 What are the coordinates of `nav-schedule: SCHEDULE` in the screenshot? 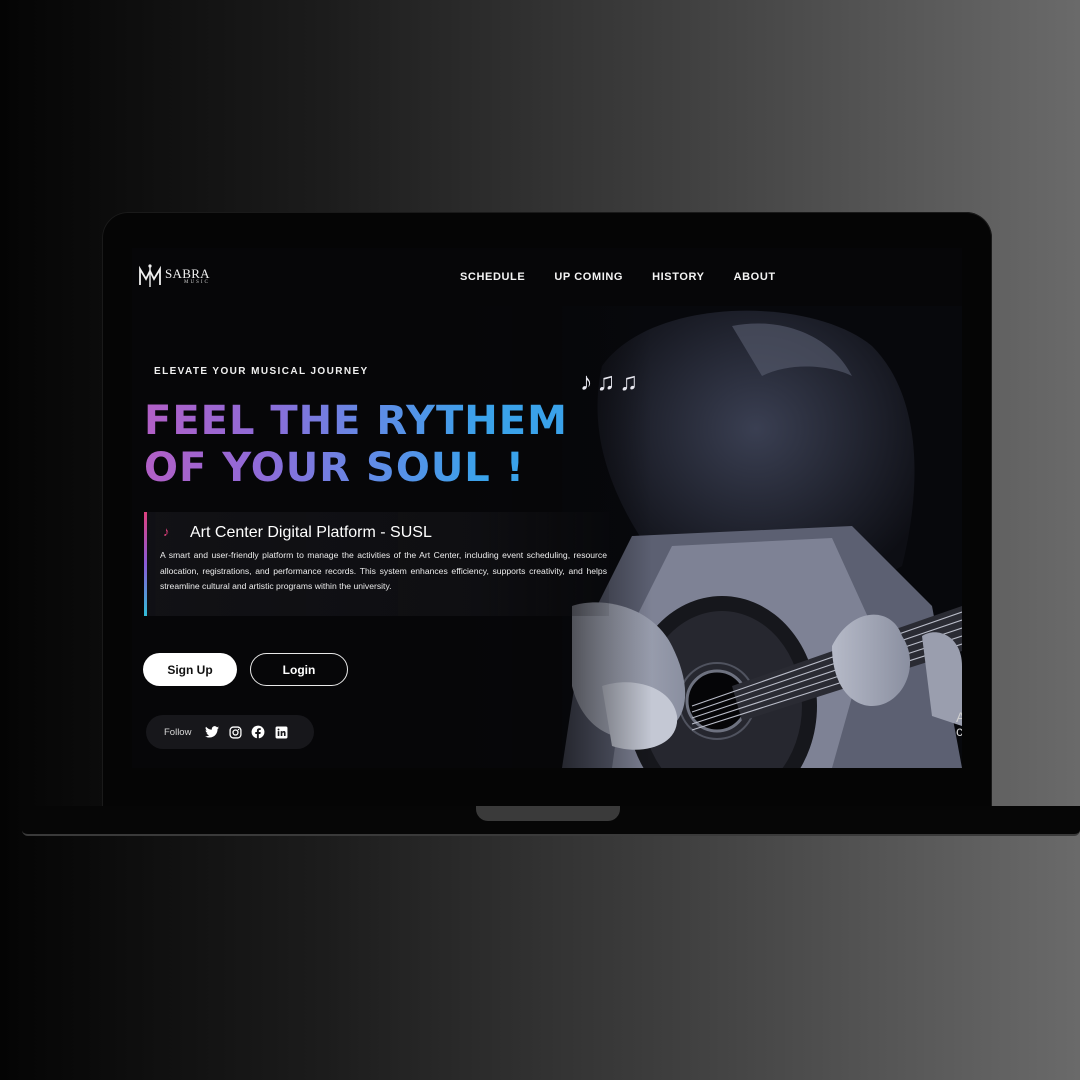 It's located at (492, 277).